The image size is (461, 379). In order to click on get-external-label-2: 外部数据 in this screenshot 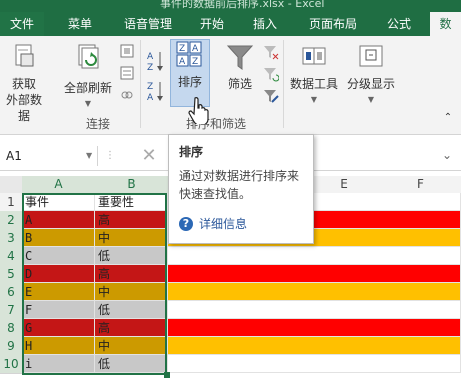, I will do `click(23, 108)`.